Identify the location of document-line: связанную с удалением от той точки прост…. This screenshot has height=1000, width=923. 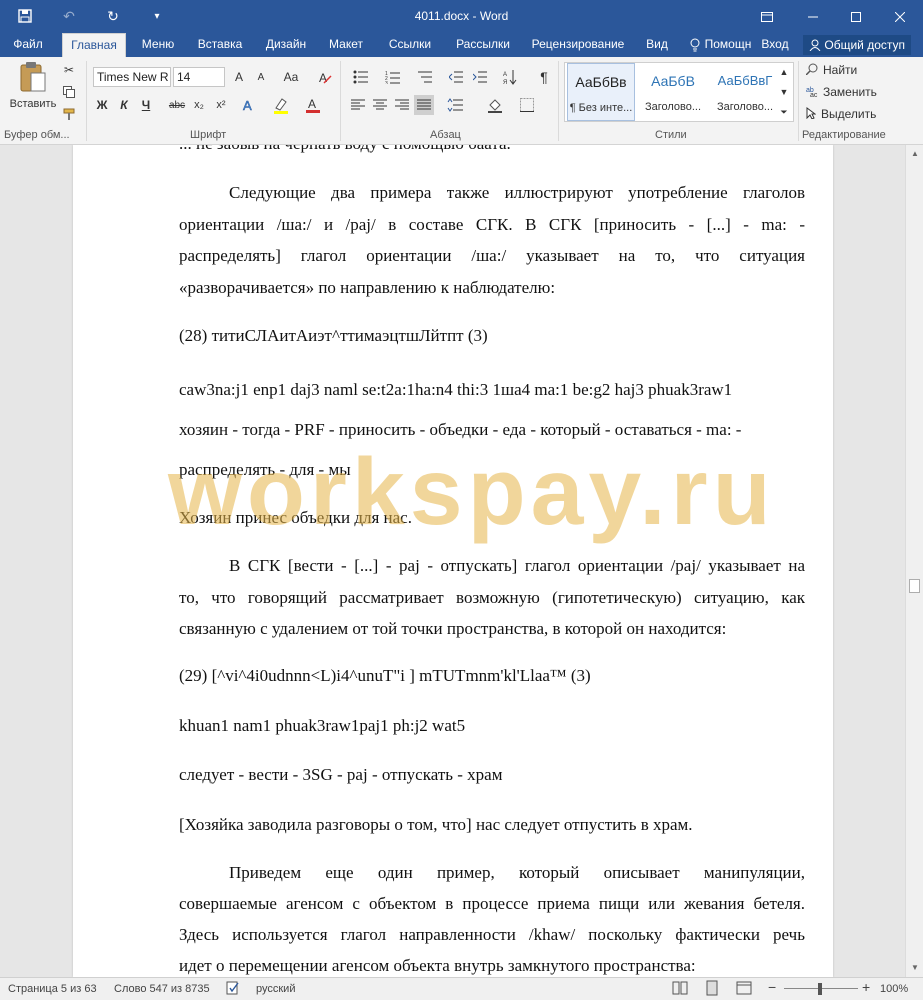
(453, 628).